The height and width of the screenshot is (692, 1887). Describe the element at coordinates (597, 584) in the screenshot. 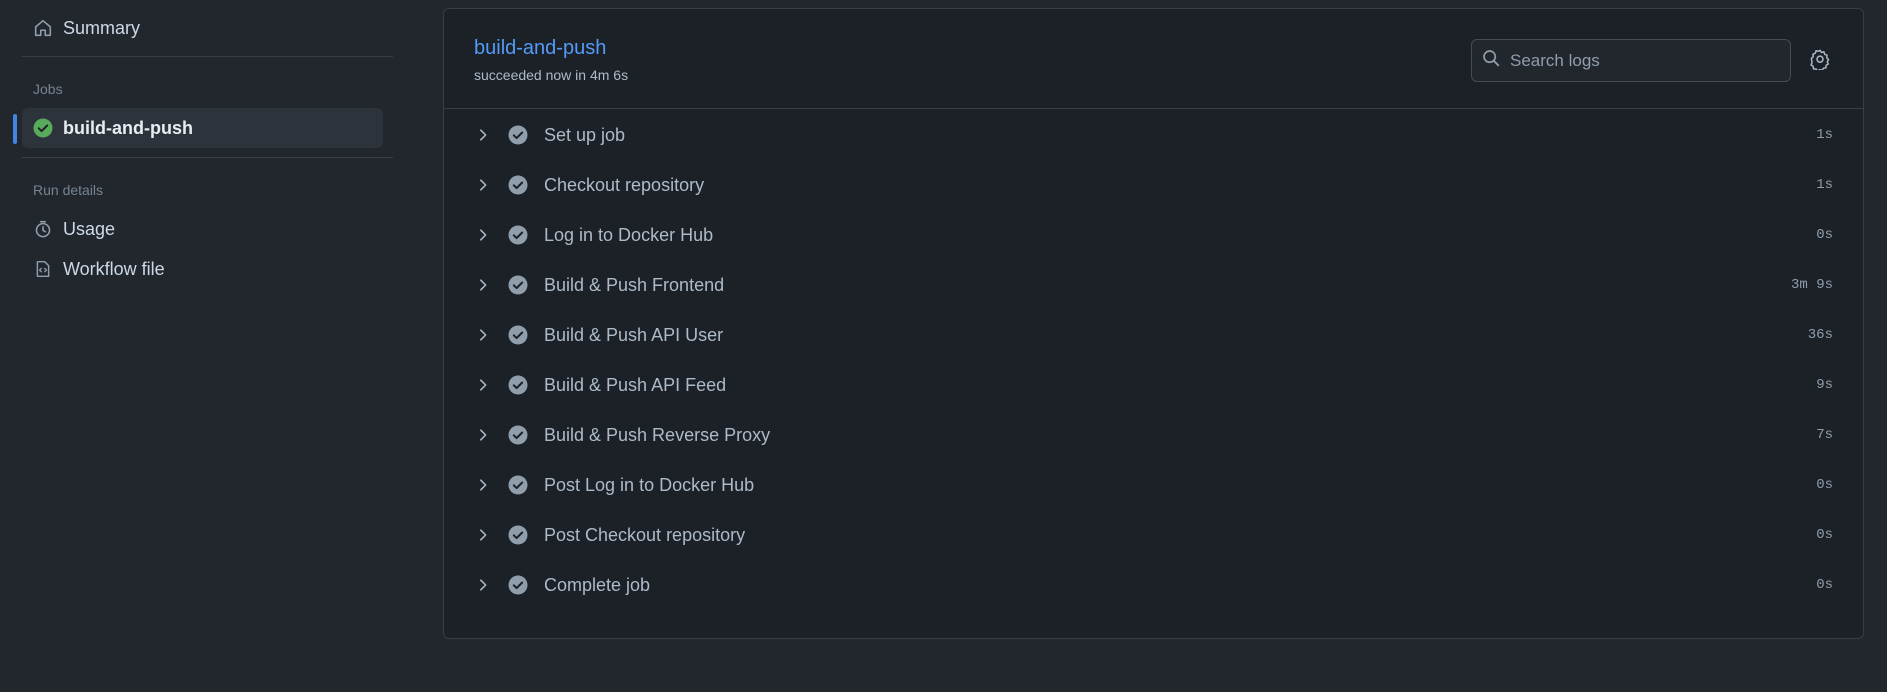

I see `step-name: Complete job` at that location.